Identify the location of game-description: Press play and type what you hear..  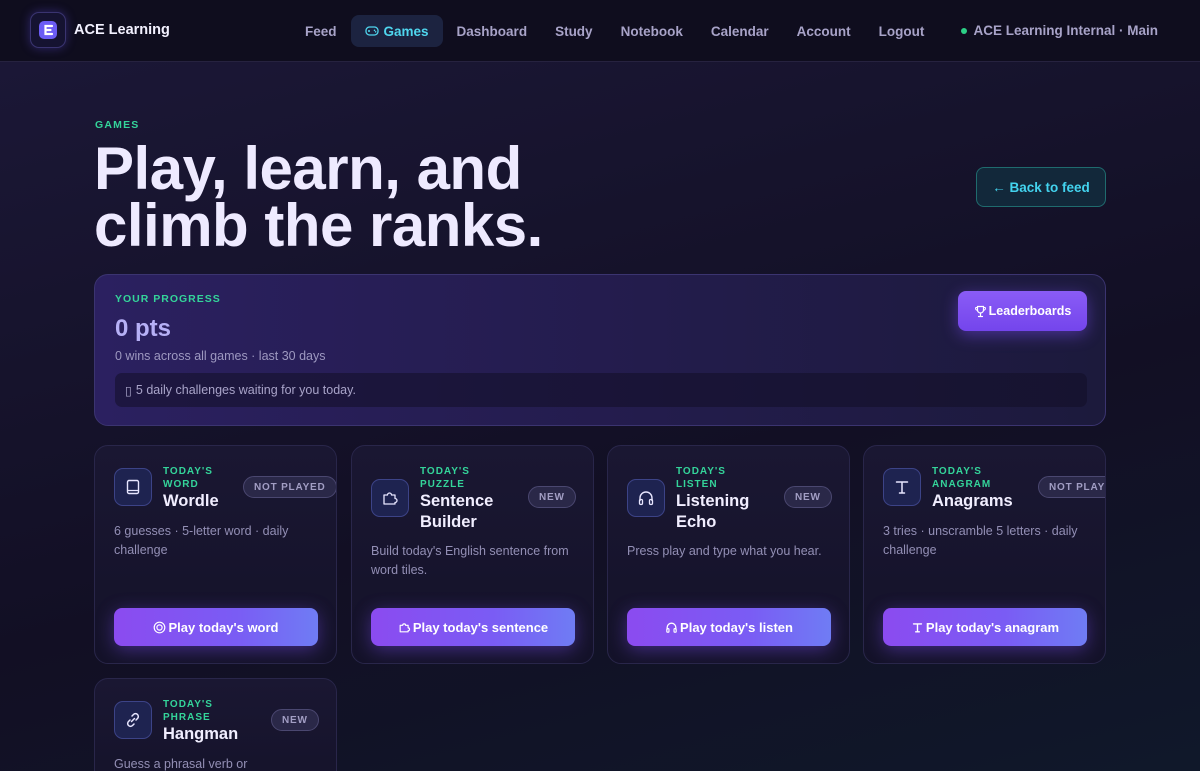
(724, 551).